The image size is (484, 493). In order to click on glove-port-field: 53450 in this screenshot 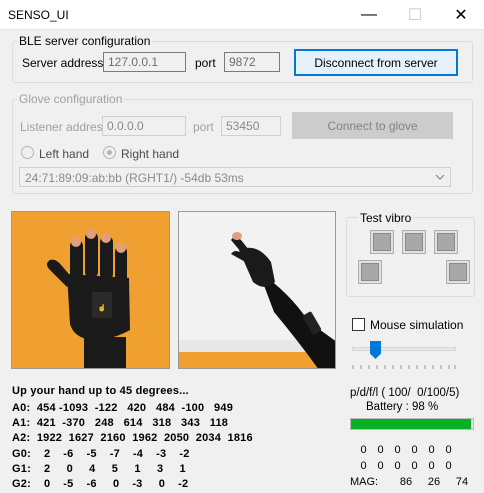, I will do `click(251, 126)`.